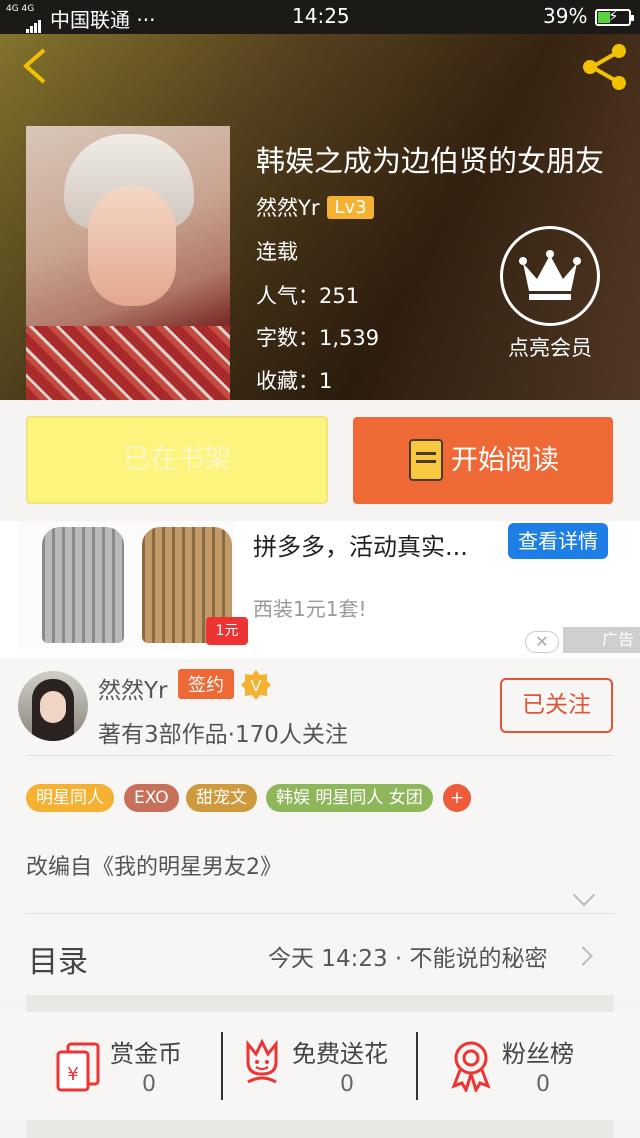  I want to click on clock: 14:25, so click(321, 16).